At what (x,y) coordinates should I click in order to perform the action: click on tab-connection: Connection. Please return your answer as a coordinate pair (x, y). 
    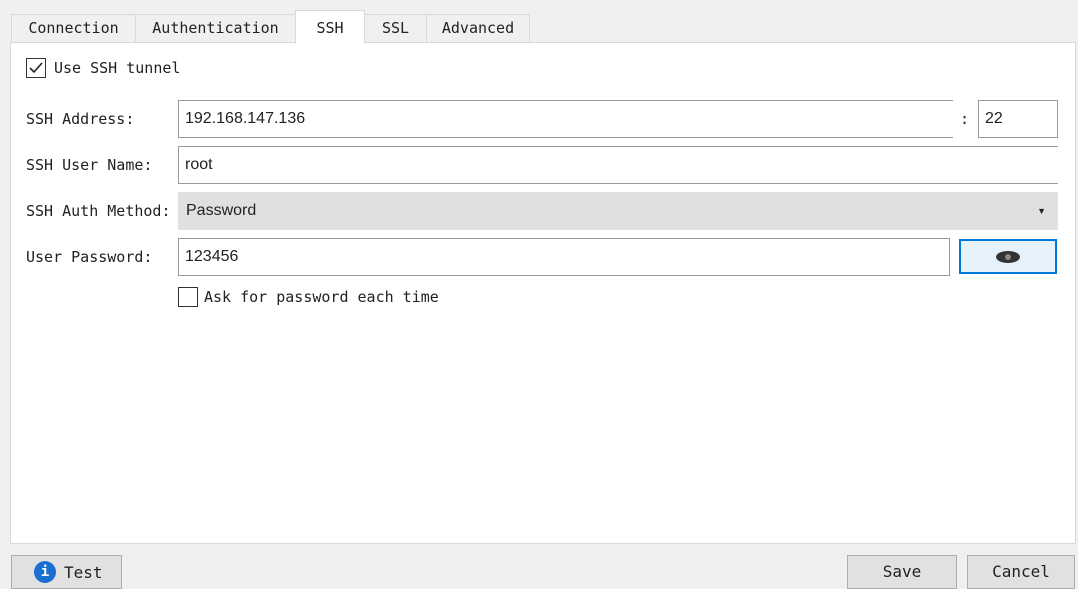
    Looking at the image, I should click on (73, 28).